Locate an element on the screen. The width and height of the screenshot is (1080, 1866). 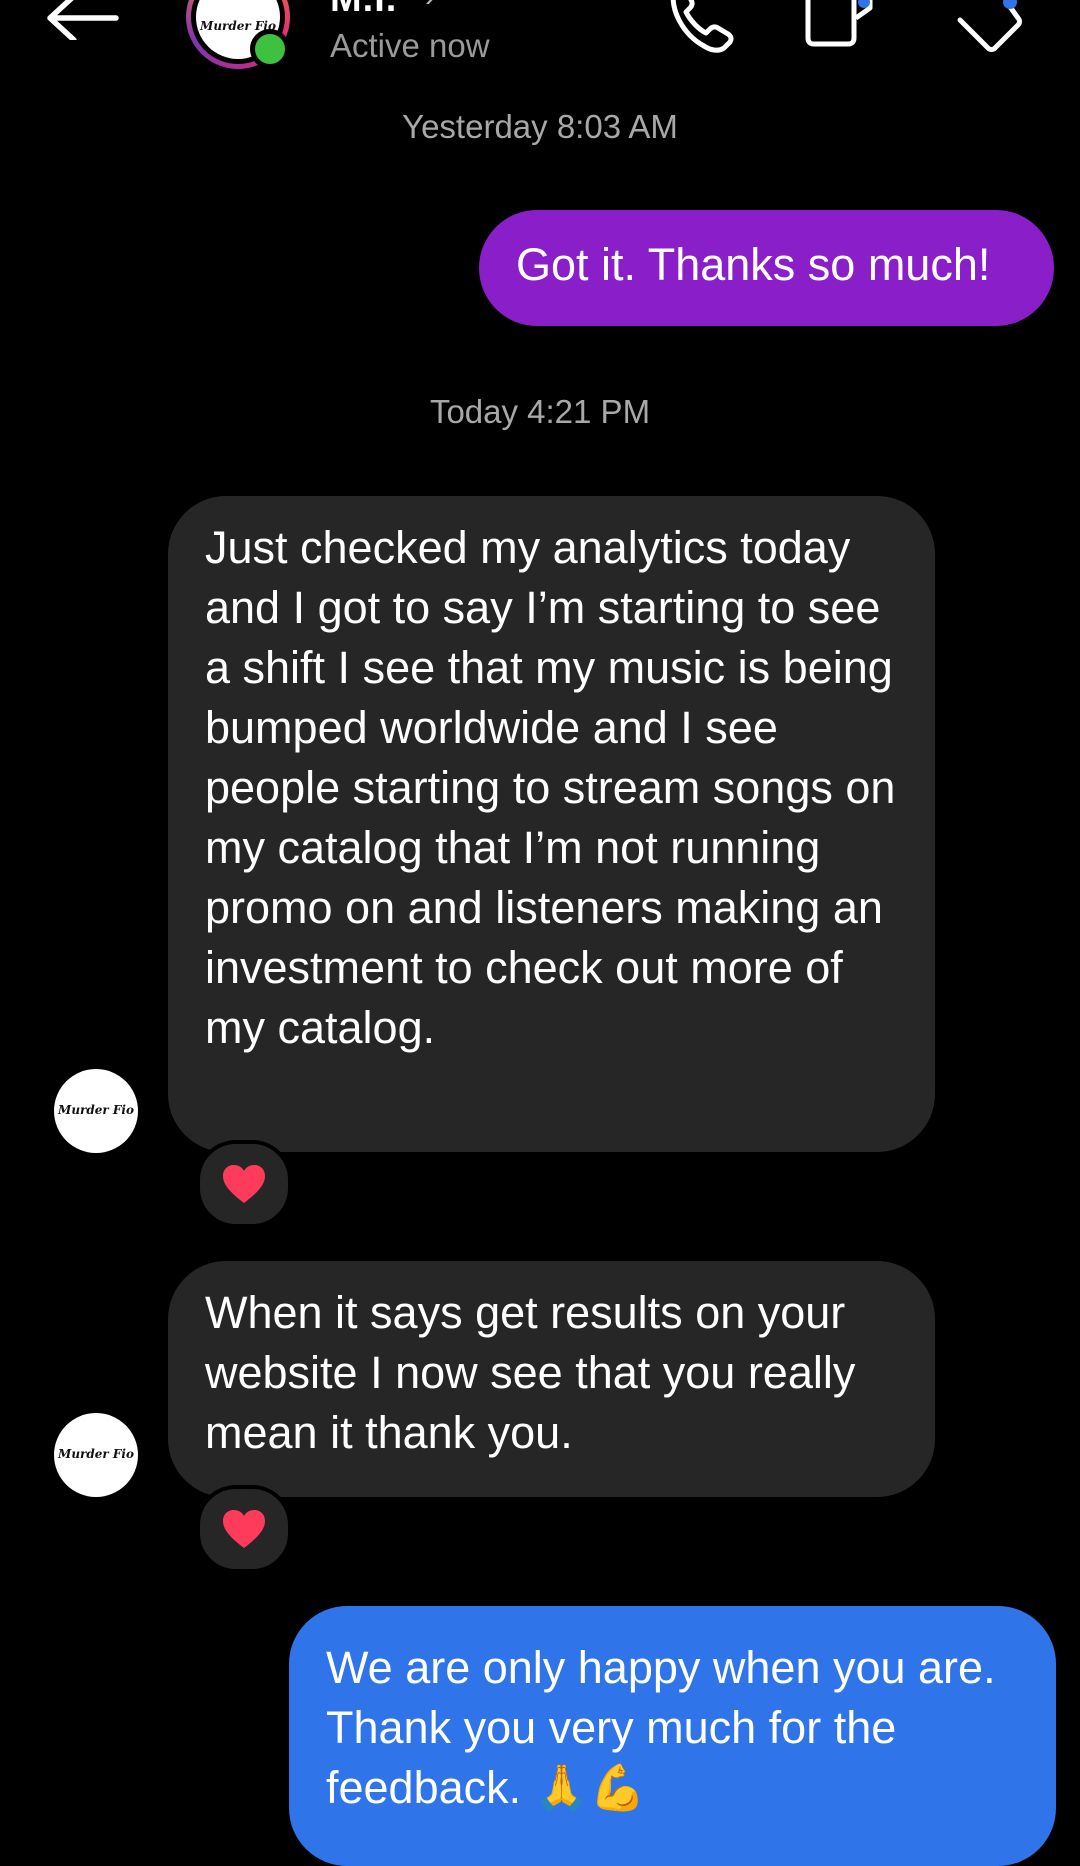
tag-icon is located at coordinates (989, 26).